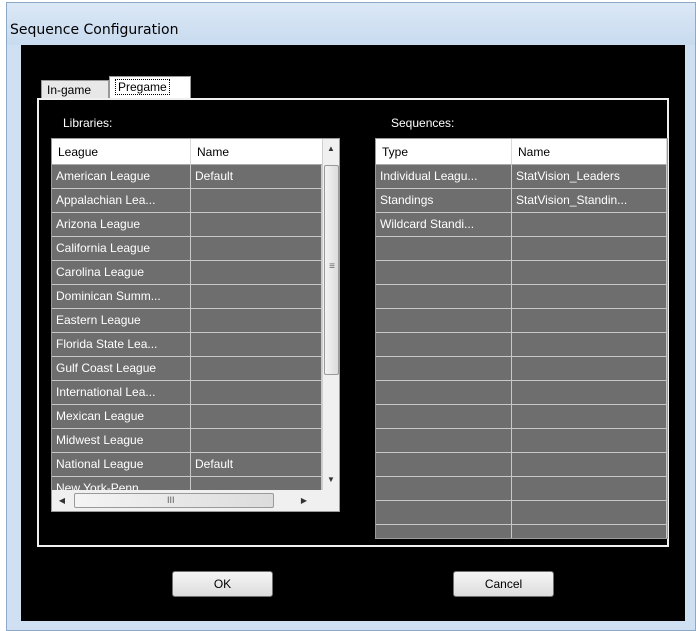 This screenshot has height=631, width=696. I want to click on scroll-down-arrow-icon: ▼, so click(331, 480).